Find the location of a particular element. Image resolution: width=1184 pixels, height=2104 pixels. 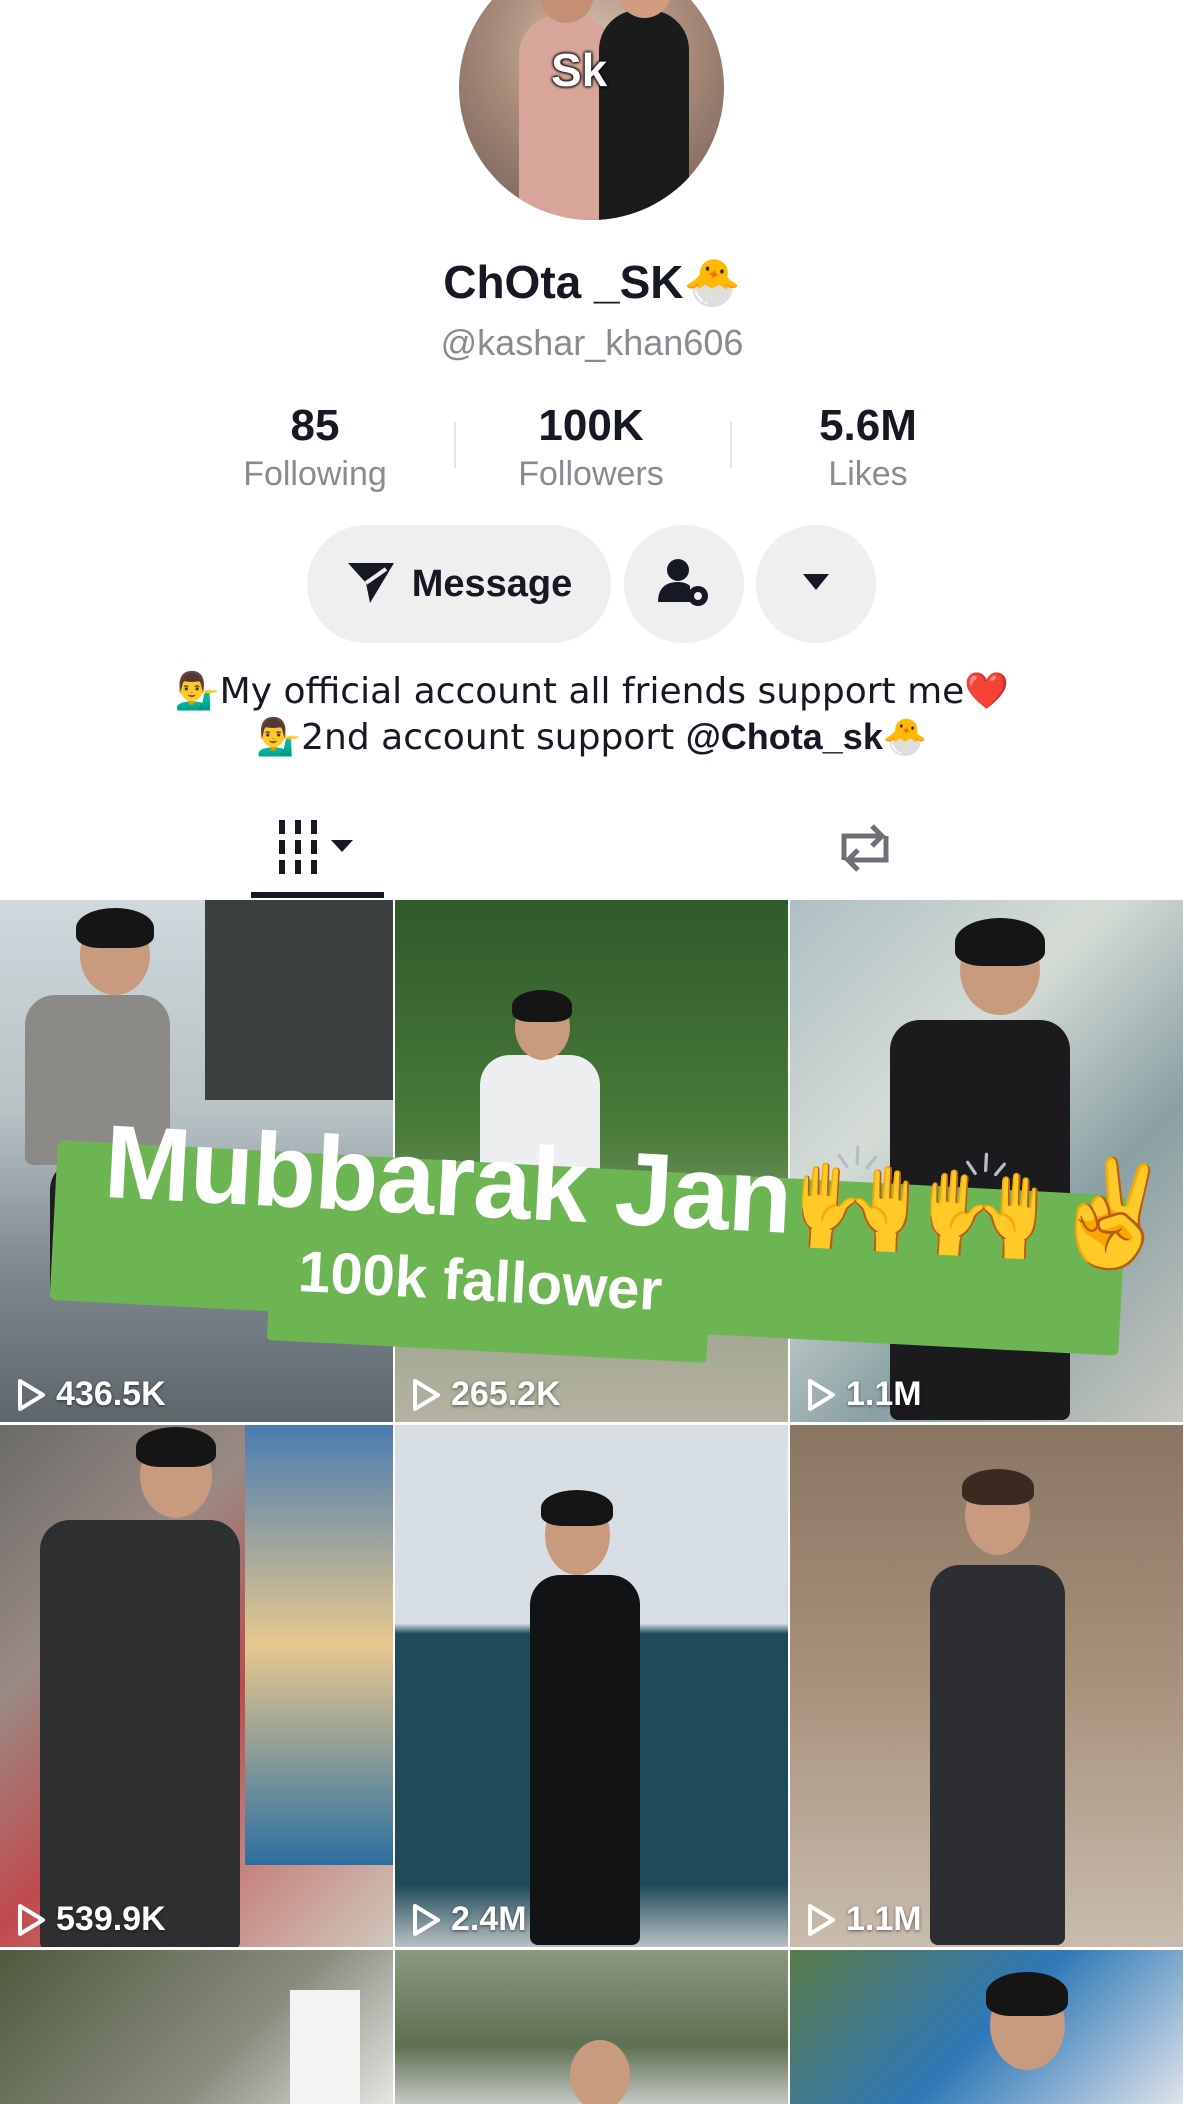

stat-followers-label: Followers is located at coordinates (591, 474).